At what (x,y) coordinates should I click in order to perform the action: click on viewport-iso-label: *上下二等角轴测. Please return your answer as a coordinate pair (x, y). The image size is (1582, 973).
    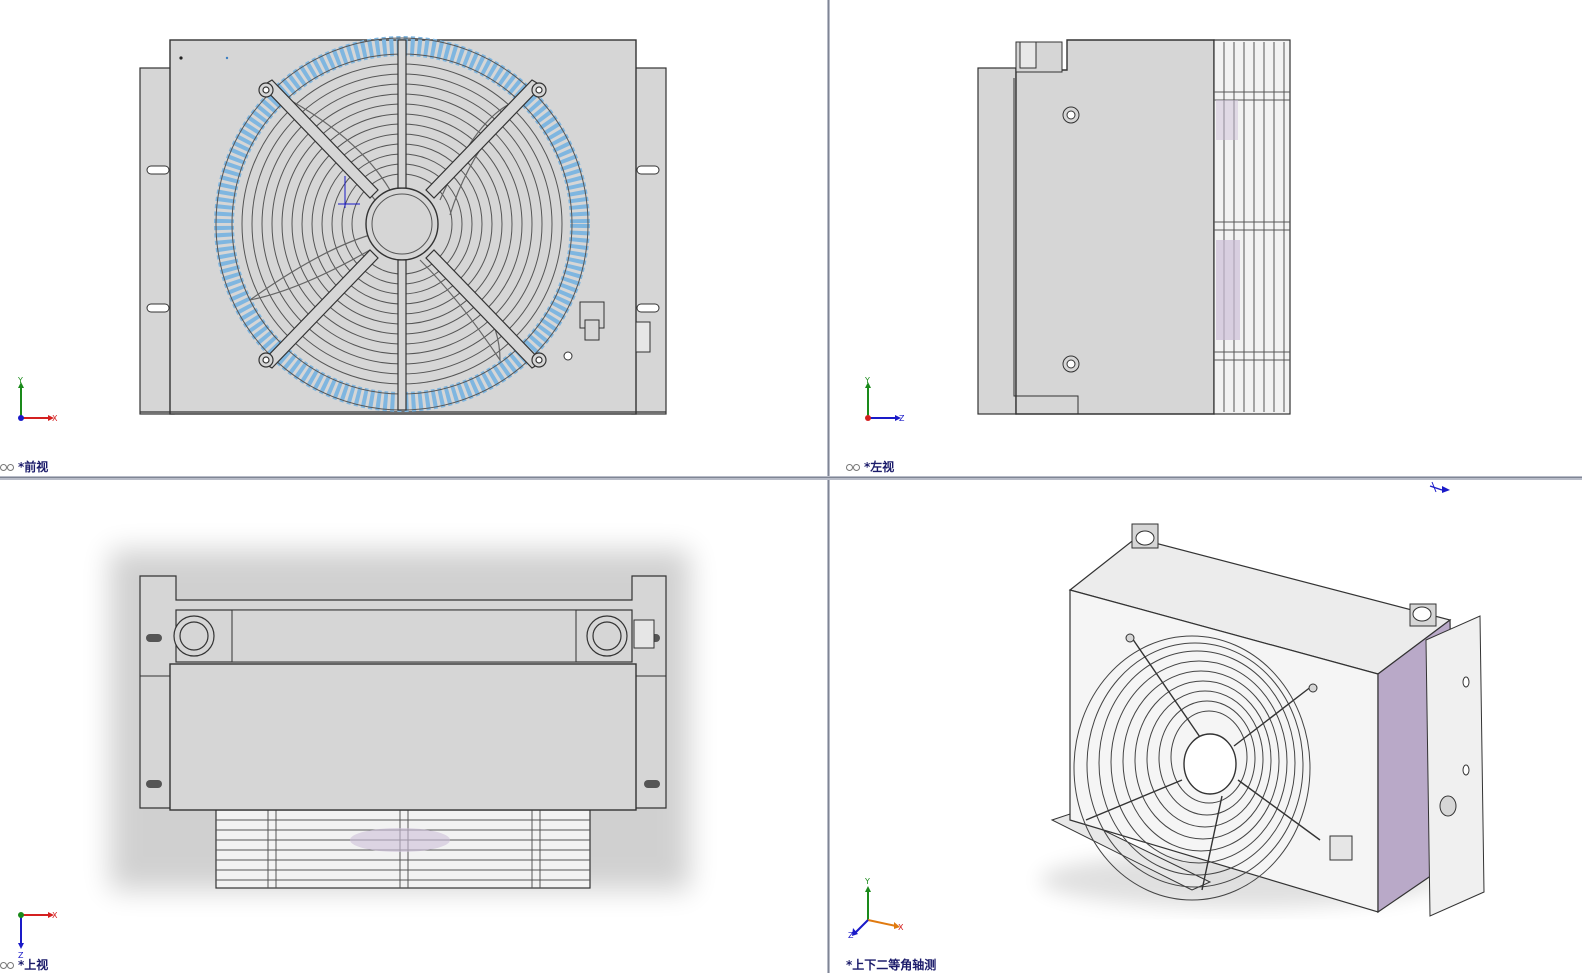
    Looking at the image, I should click on (891, 964).